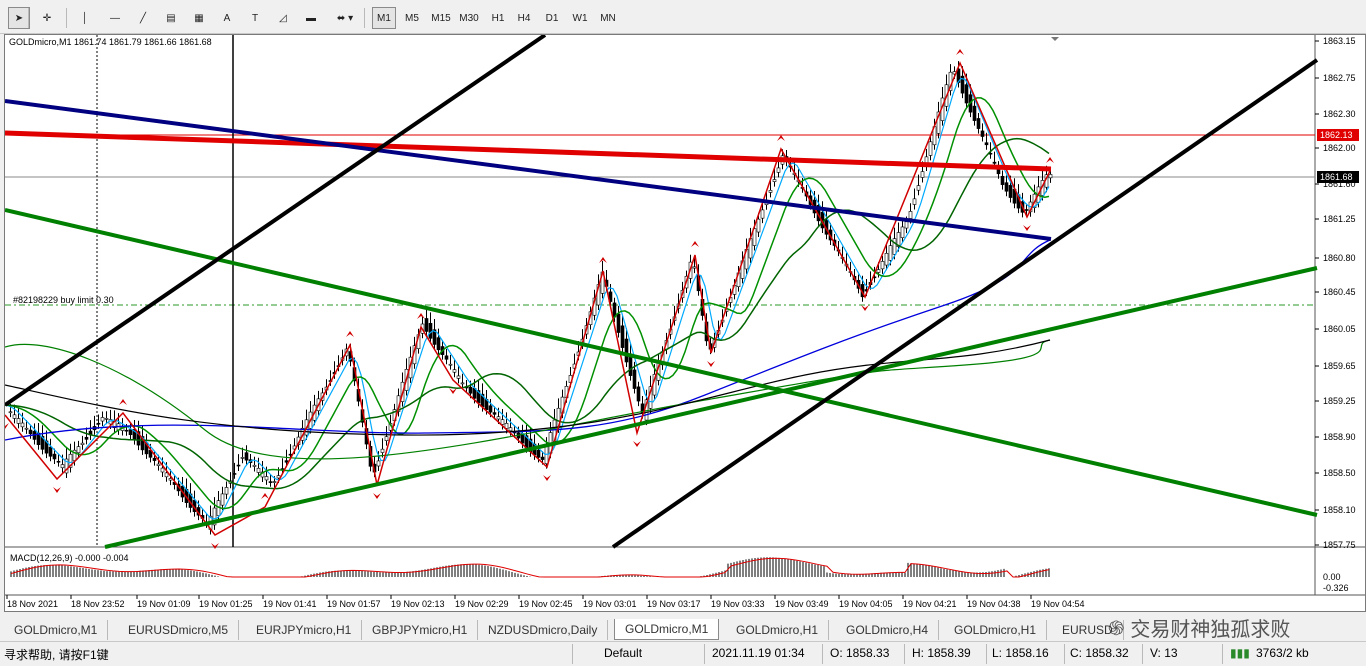 The image size is (1366, 666). I want to click on timeframe-m30: M30, so click(469, 18).